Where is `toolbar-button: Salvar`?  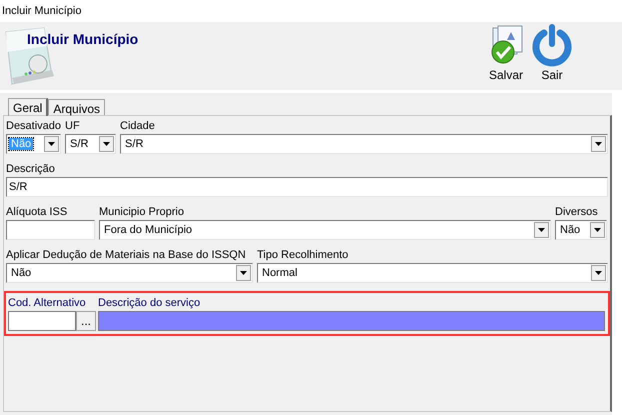
toolbar-button: Salvar is located at coordinates (506, 53).